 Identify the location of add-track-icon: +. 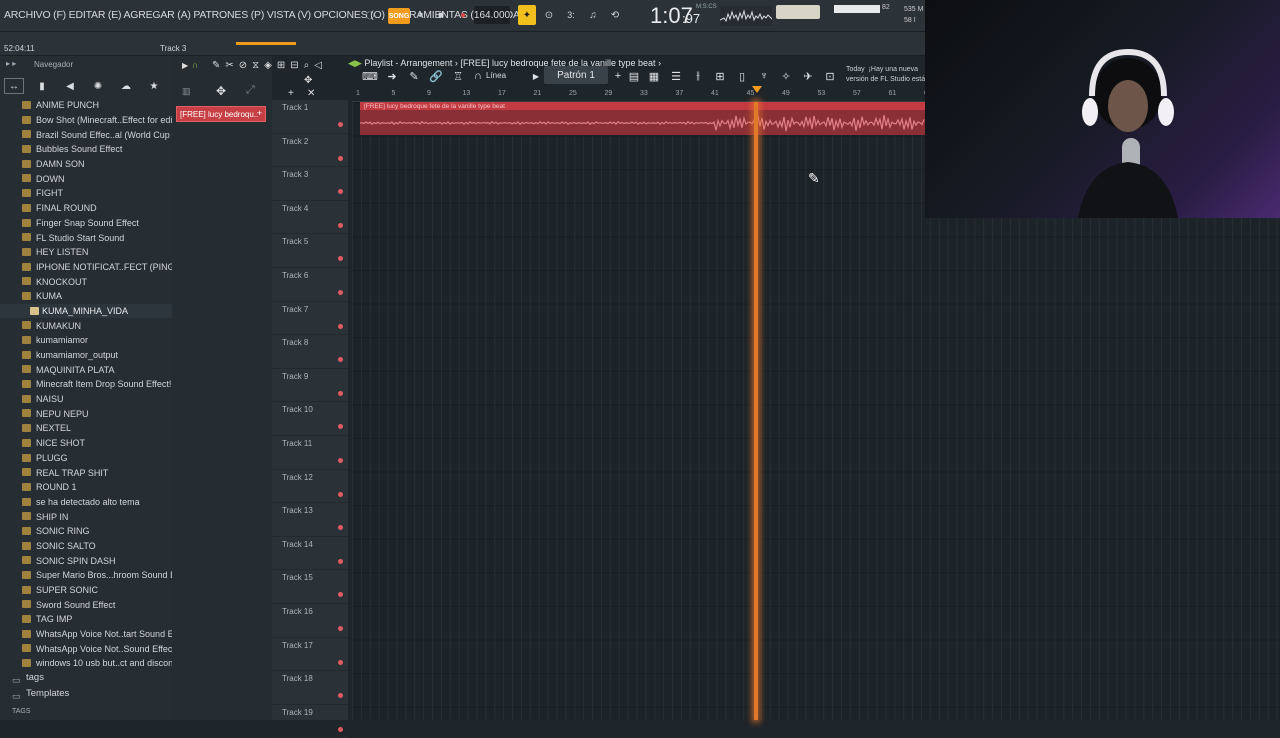
(291, 93).